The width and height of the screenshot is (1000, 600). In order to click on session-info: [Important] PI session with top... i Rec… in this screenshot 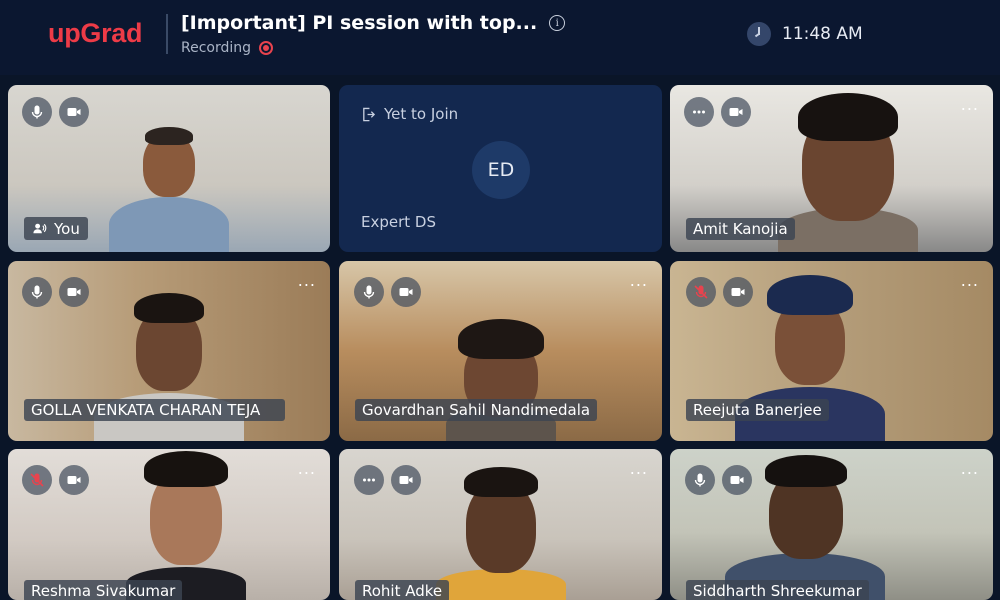, I will do `click(373, 34)`.